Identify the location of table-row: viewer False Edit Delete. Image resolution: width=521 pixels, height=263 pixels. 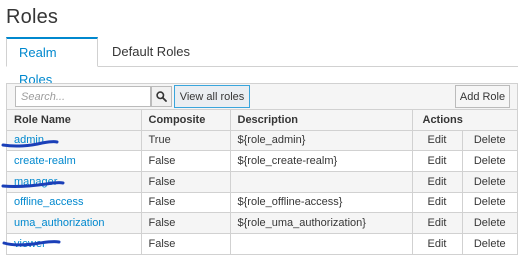
(262, 244).